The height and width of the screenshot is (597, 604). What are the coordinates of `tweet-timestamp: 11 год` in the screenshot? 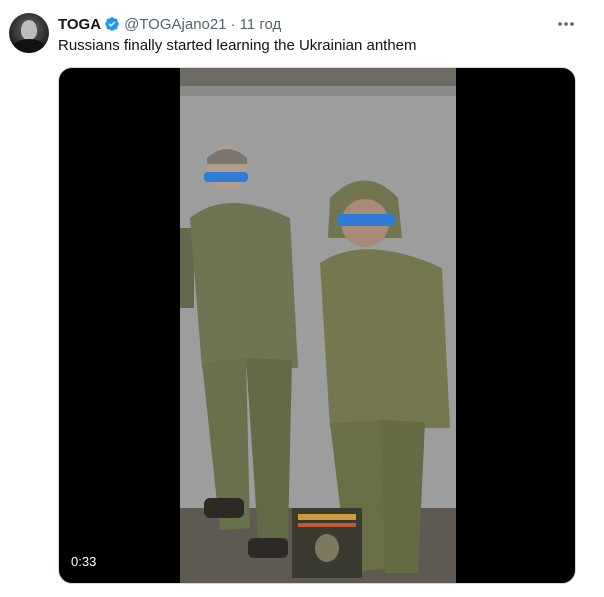 It's located at (261, 24).